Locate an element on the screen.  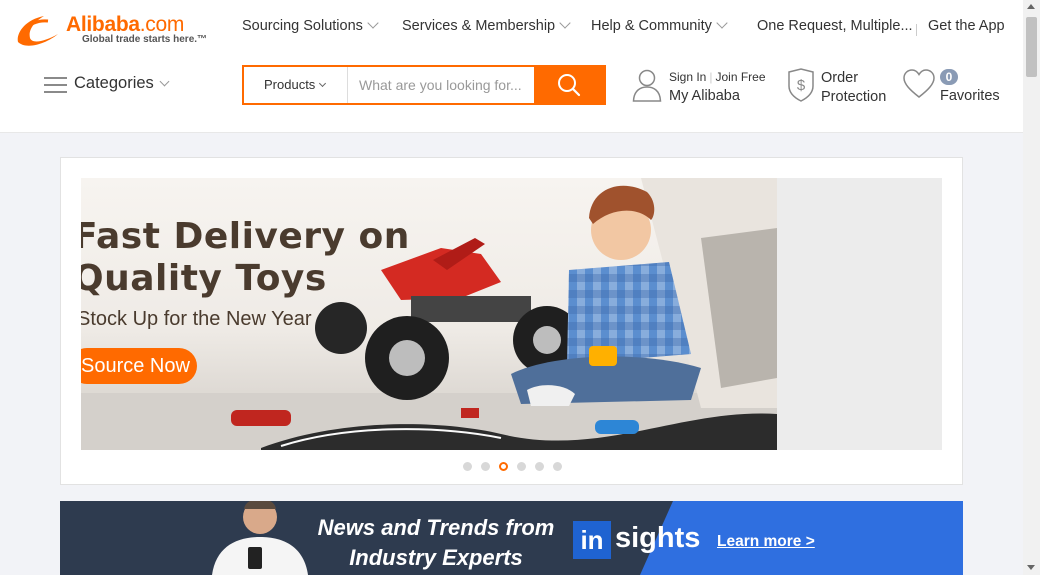
order-protection-link: $ Order Protection is located at coordinates (836, 87).